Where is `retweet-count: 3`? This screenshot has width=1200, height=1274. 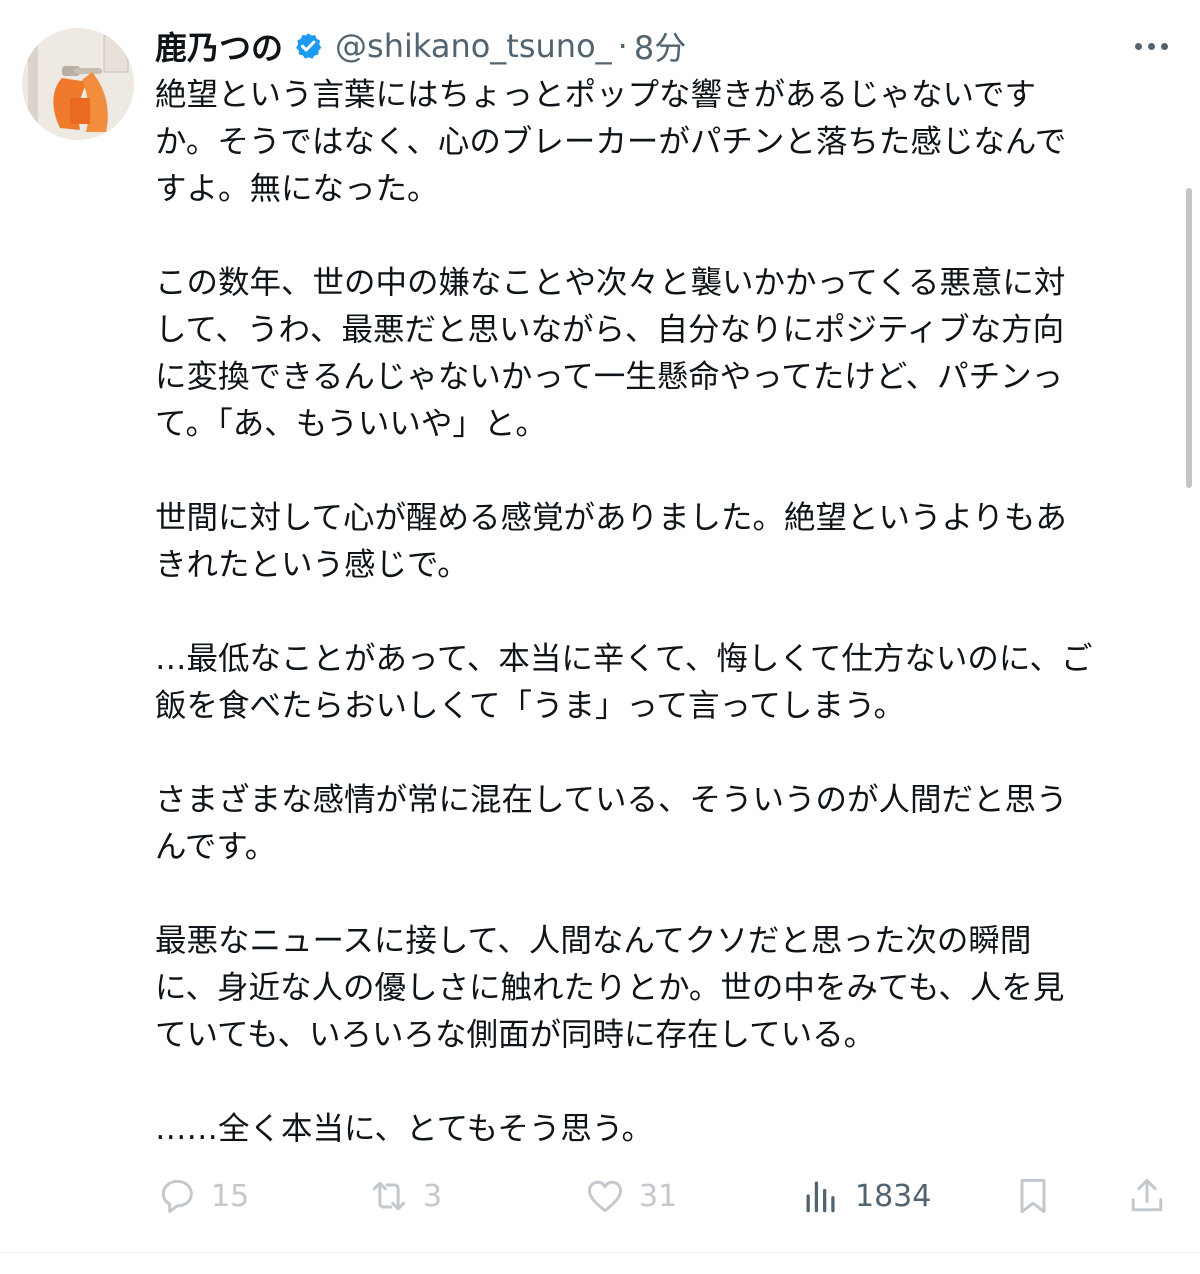 retweet-count: 3 is located at coordinates (433, 1196).